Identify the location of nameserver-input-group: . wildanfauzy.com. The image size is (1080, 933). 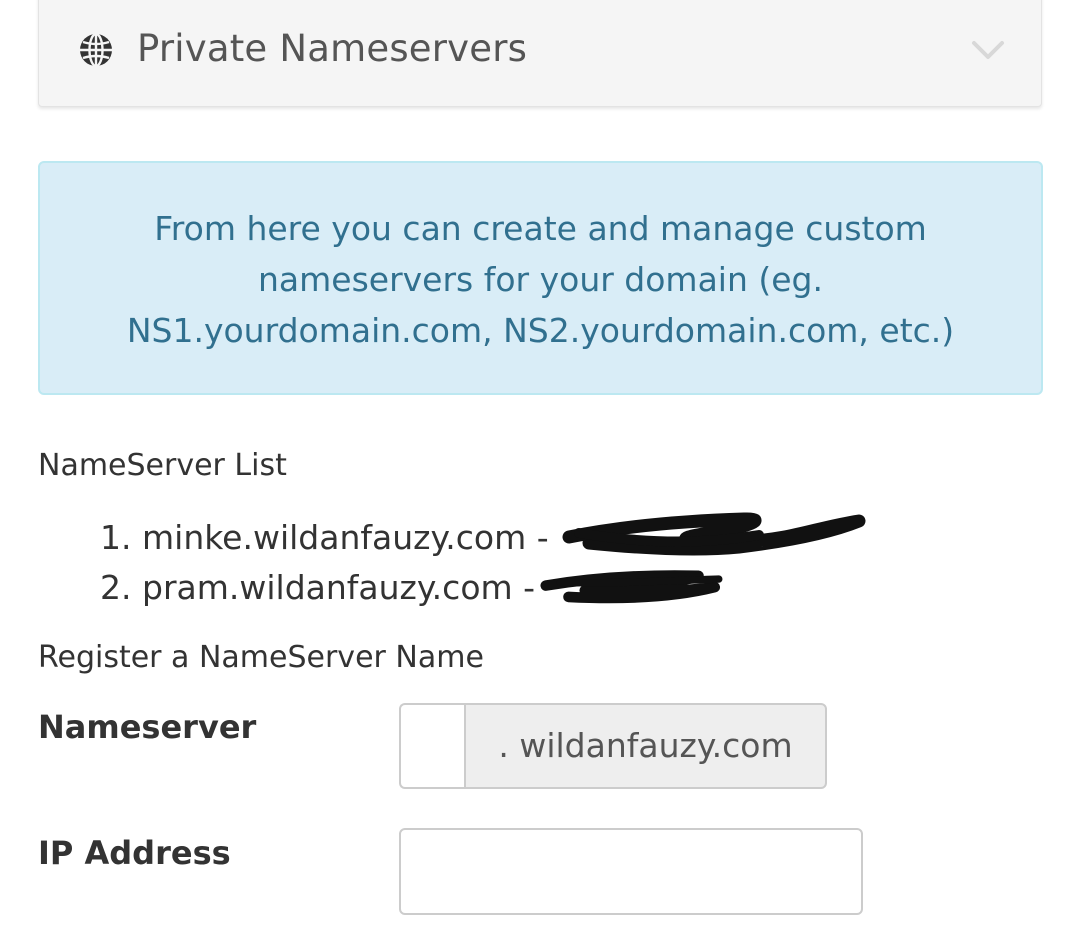
(613, 746).